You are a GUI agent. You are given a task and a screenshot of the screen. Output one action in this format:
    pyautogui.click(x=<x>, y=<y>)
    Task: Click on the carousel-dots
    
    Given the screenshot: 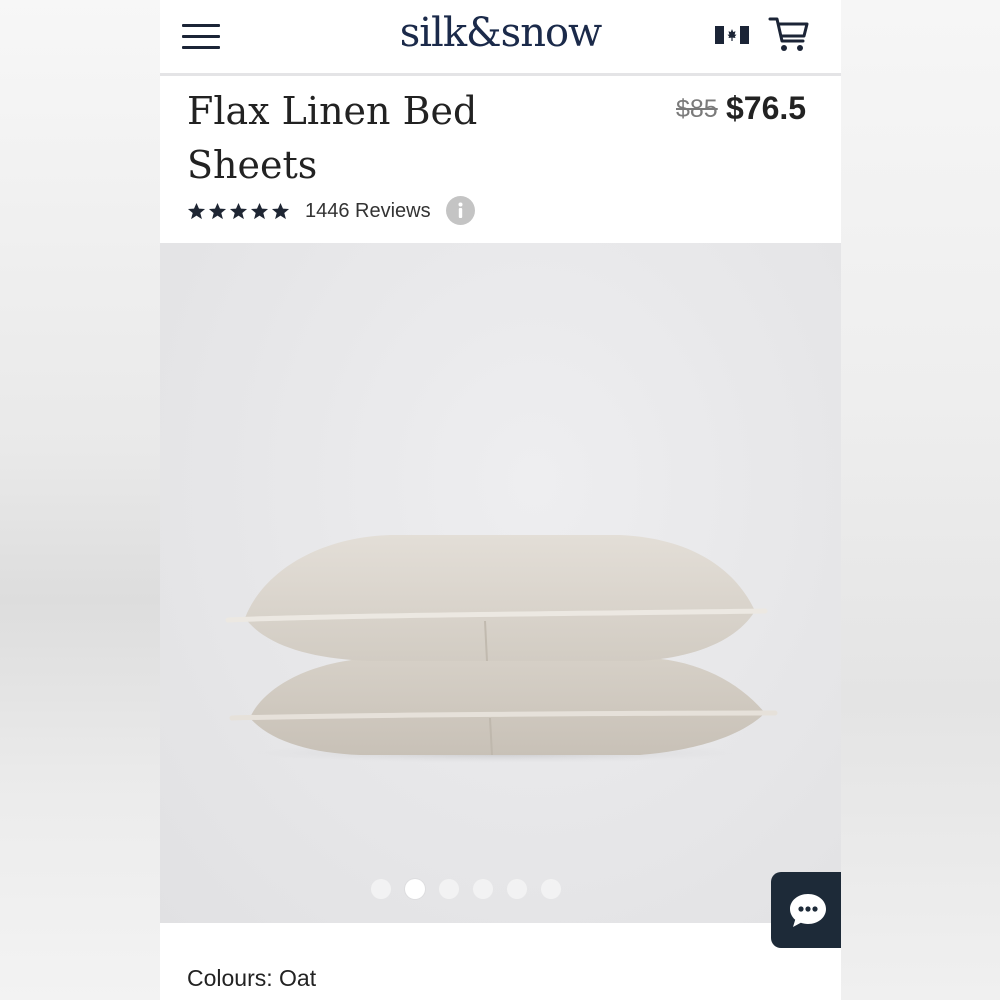 What is the action you would take?
    pyautogui.click(x=483, y=889)
    